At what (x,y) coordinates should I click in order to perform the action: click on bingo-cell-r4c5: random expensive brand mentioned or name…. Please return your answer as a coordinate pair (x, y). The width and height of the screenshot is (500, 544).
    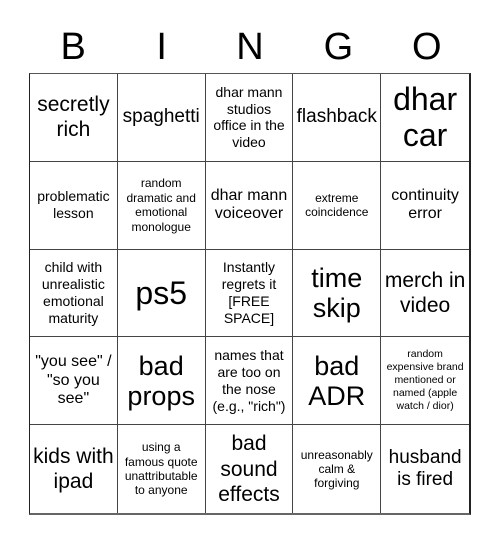
    Looking at the image, I should click on (425, 381).